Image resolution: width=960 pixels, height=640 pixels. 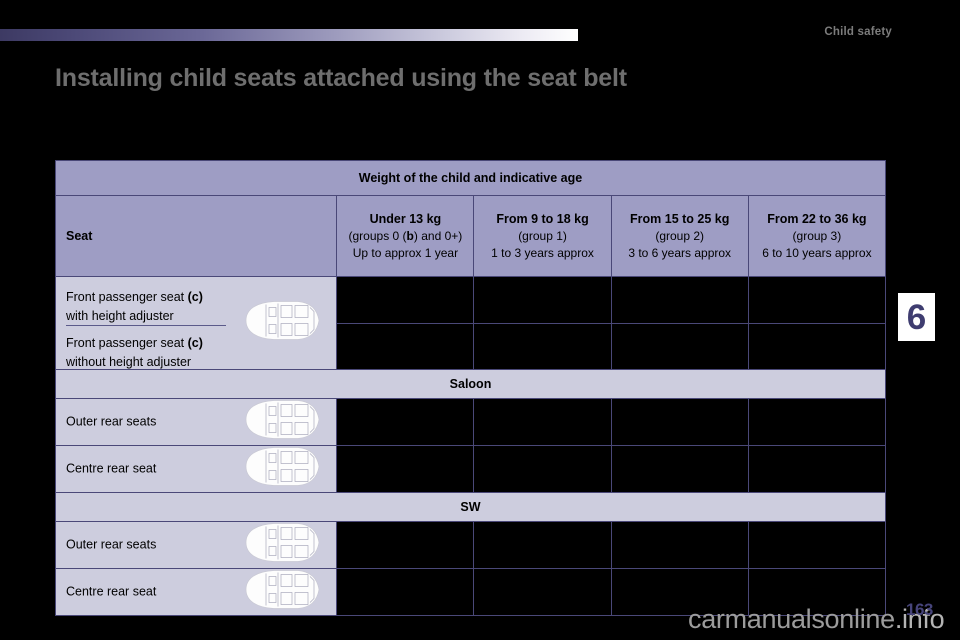 What do you see at coordinates (680, 218) in the screenshot?
I see `weight-label-3: From 15 to 25 kg` at bounding box center [680, 218].